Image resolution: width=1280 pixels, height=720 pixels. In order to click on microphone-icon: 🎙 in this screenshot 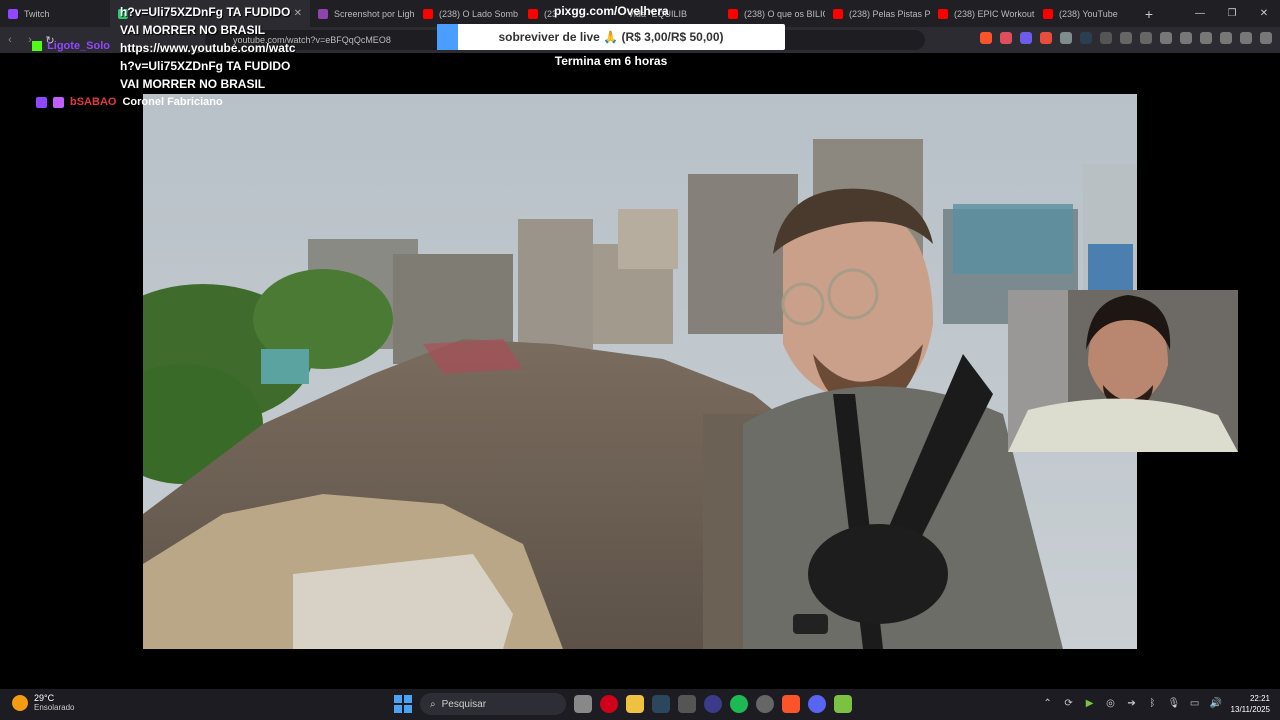, I will do `click(1174, 704)`.